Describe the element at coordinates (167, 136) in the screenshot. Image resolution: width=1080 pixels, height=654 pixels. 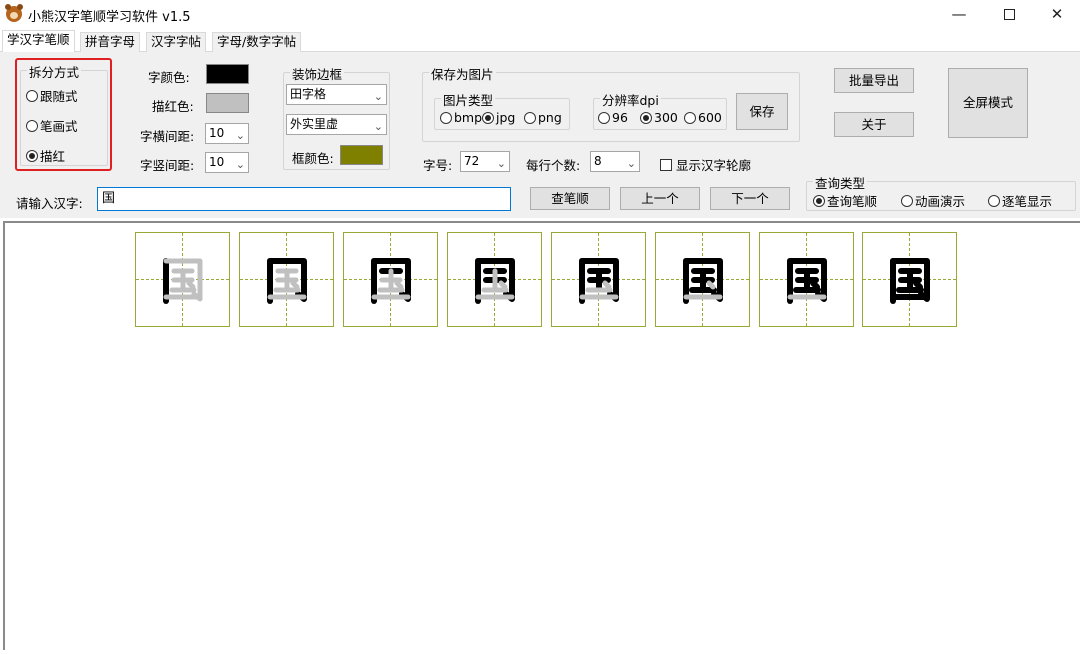
I see `h-spacing-label: 字横间距:` at that location.